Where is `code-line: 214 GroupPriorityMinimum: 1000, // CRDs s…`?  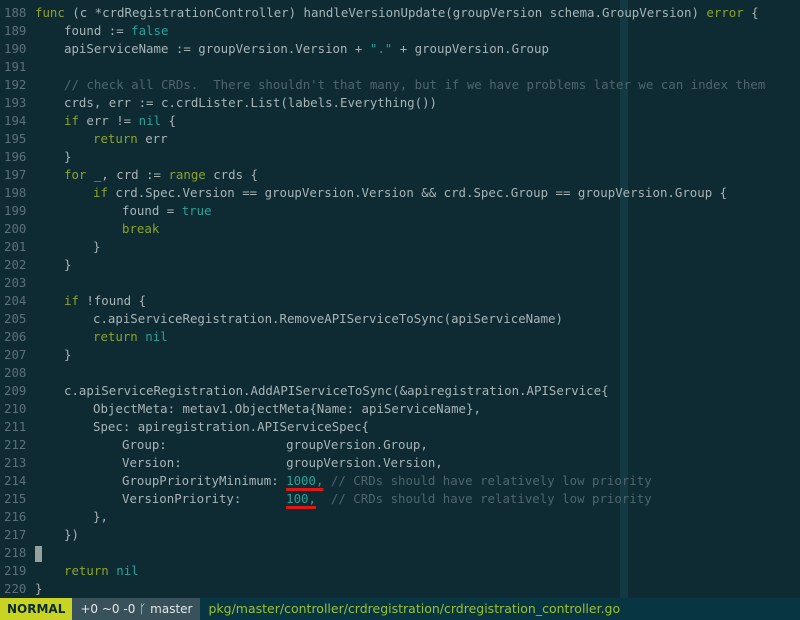
code-line: 214 GroupPriorityMinimum: 1000, // CRDs s… is located at coordinates (400, 481).